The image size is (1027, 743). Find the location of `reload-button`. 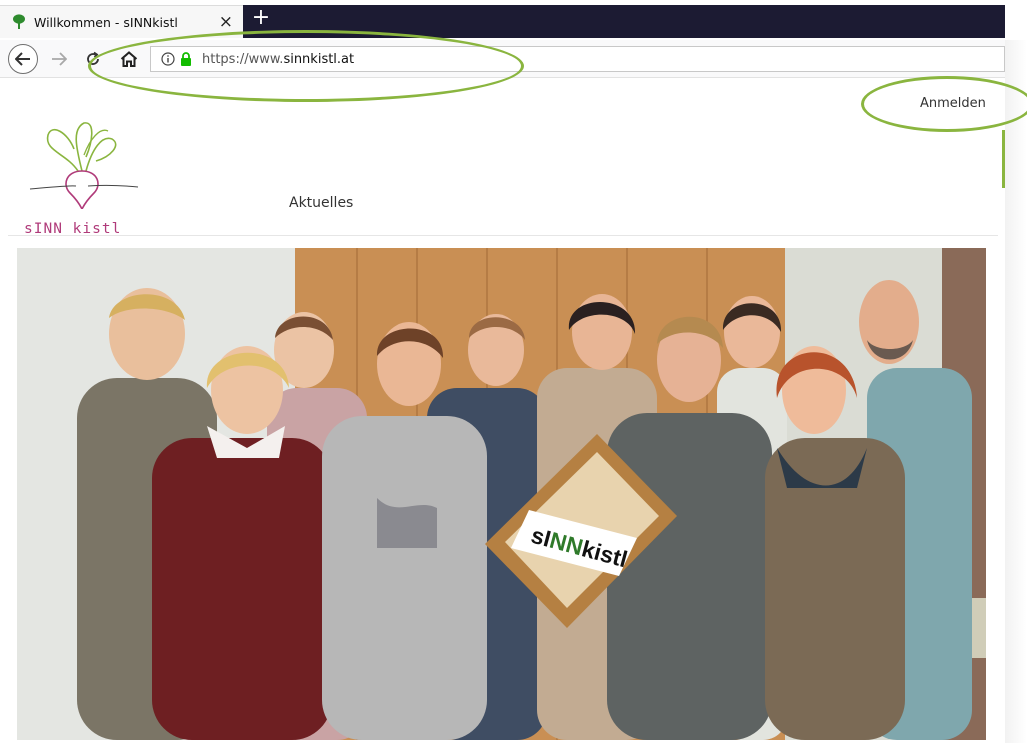

reload-button is located at coordinates (93, 59).